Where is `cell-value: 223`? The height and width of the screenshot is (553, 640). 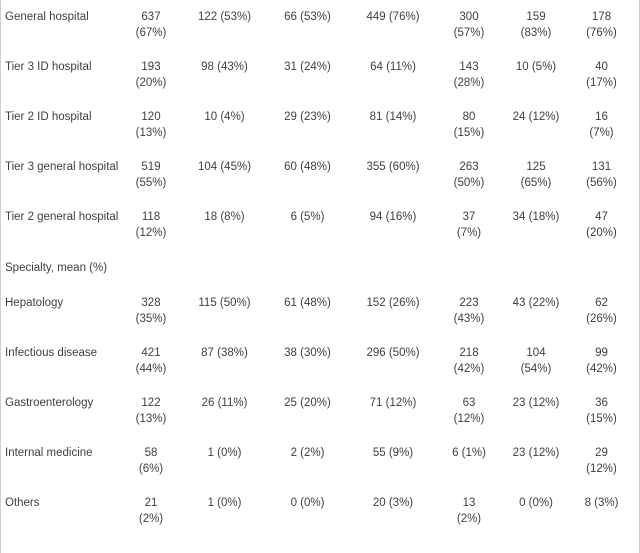 cell-value: 223 is located at coordinates (469, 303).